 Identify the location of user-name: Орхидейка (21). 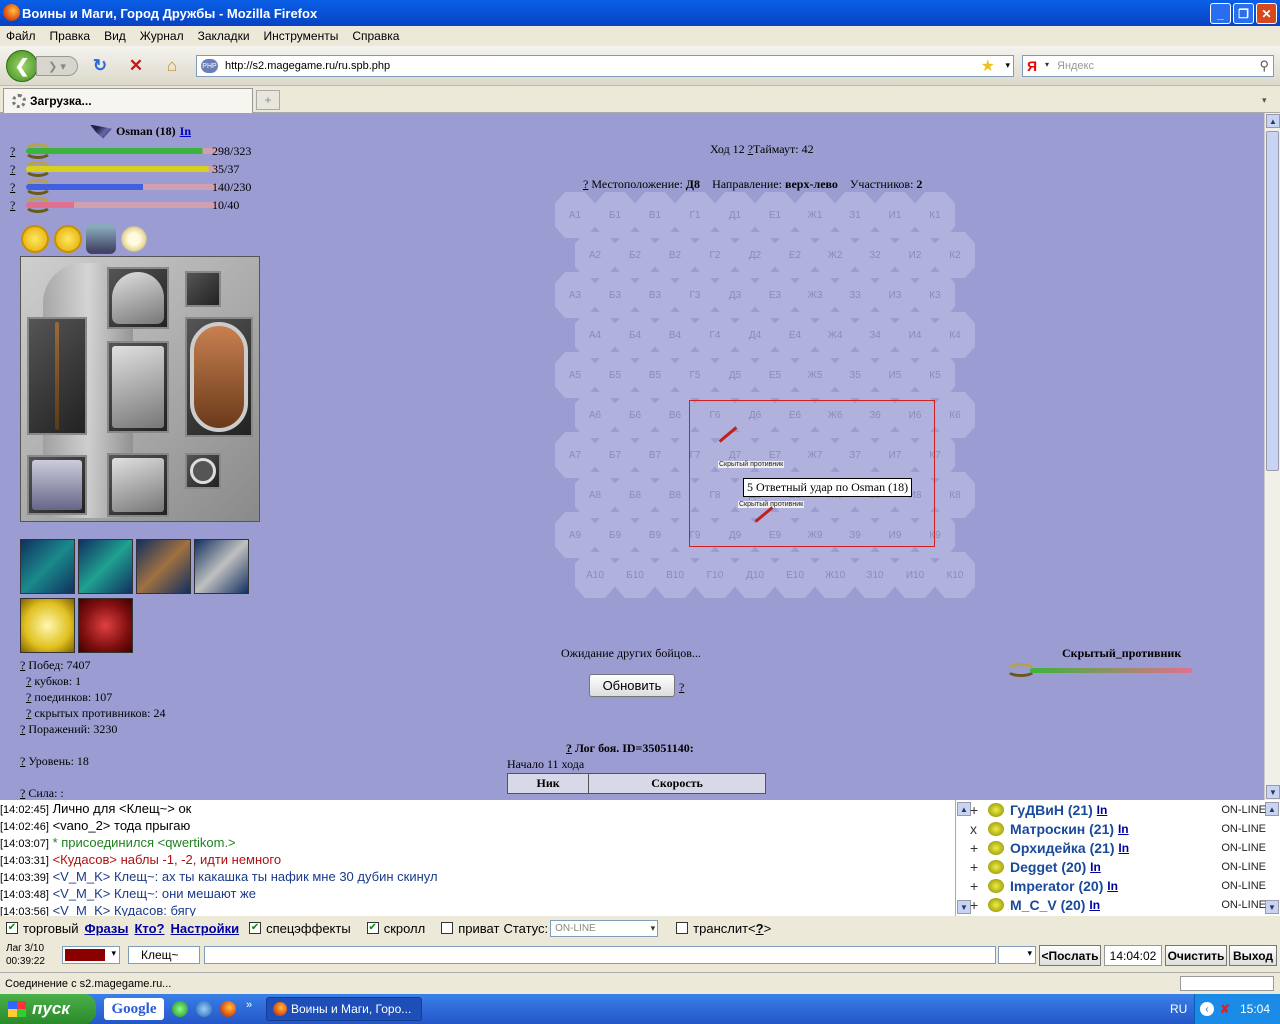
(1062, 848).